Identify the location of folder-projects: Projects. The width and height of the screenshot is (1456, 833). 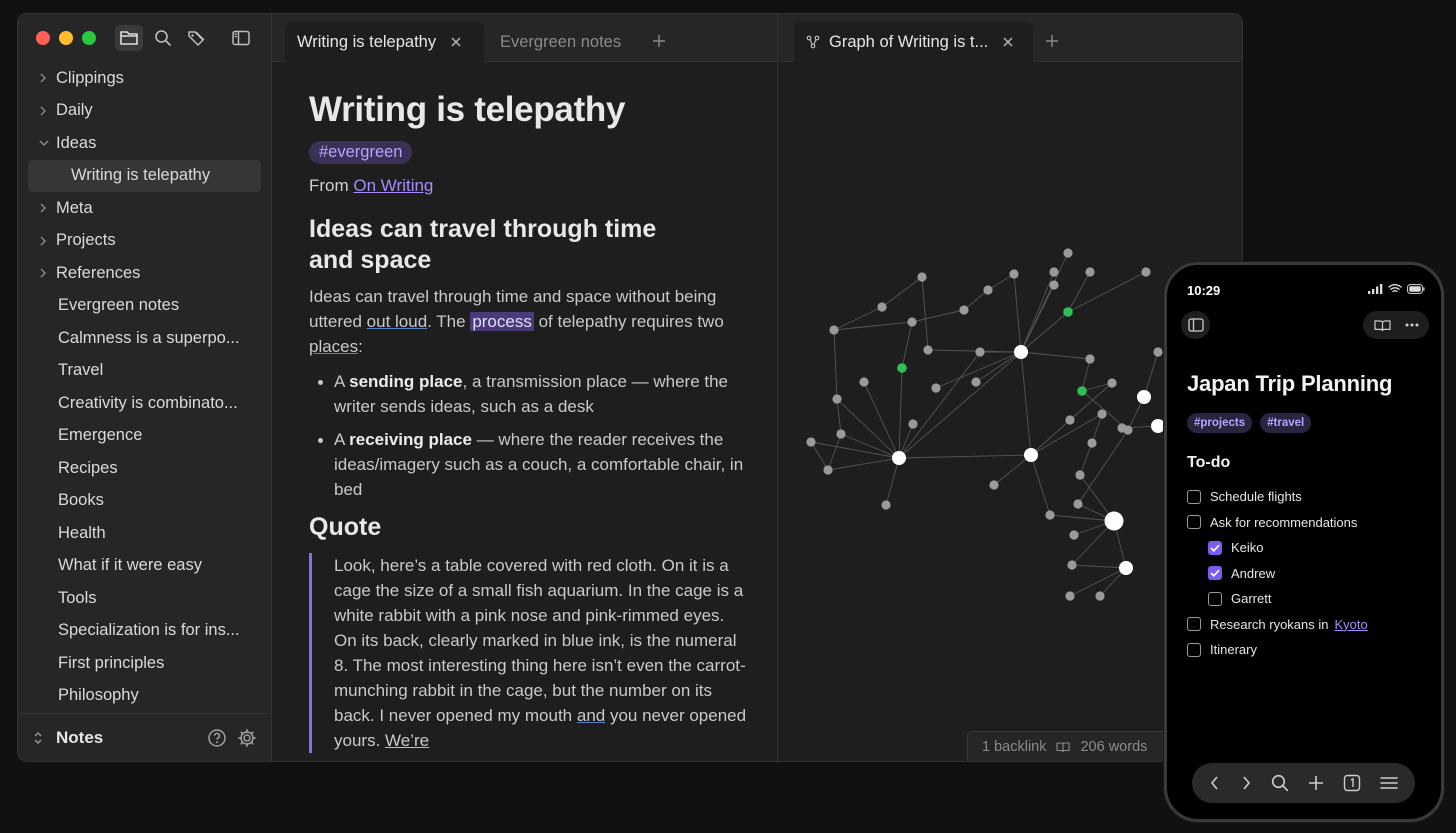
(144, 241).